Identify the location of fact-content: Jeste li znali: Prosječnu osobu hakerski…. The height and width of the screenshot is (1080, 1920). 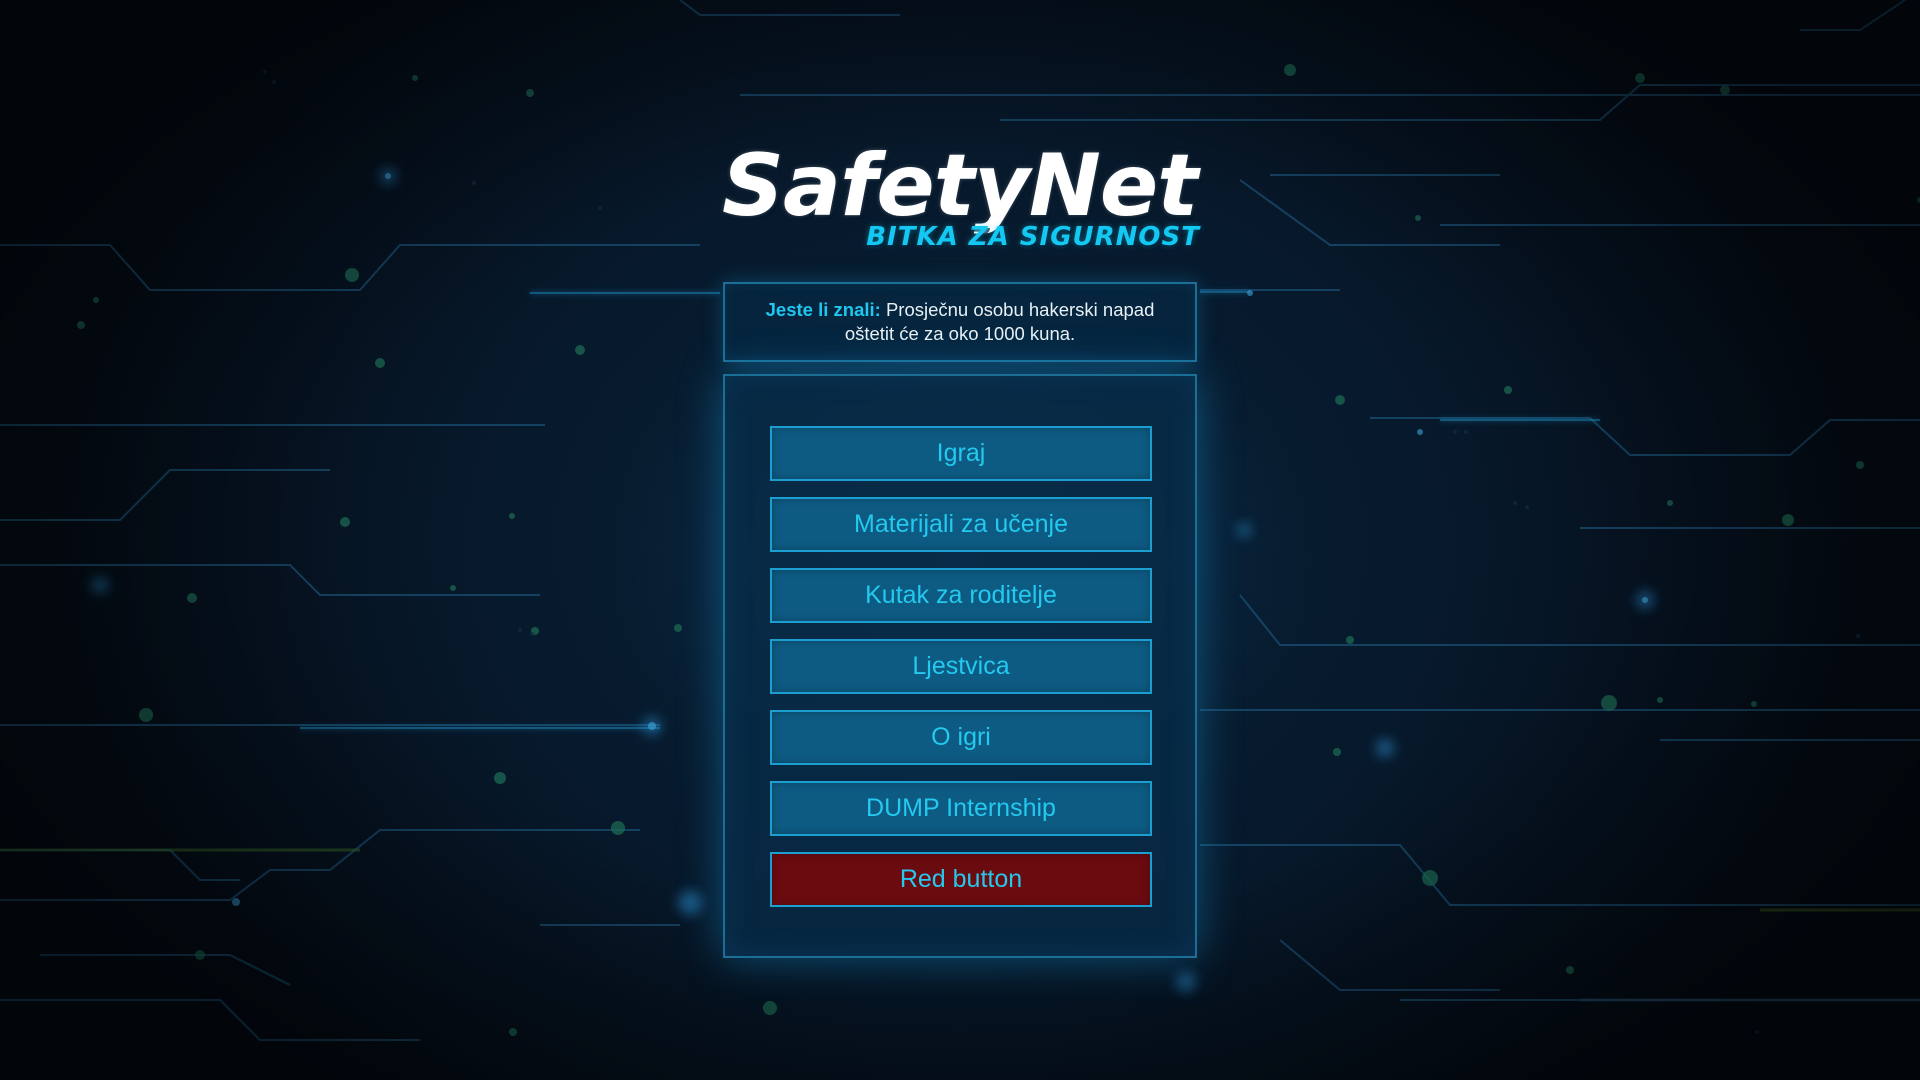
(960, 322).